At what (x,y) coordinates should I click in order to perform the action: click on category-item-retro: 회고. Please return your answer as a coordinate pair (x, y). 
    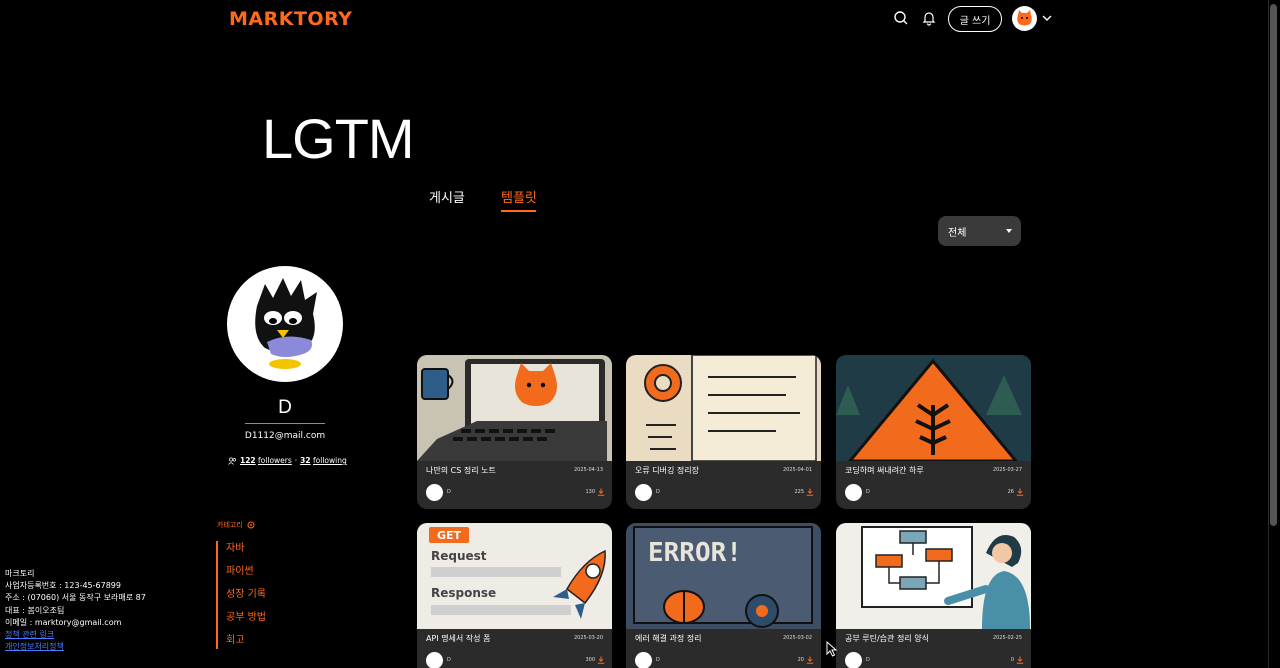
    Looking at the image, I should click on (246, 644).